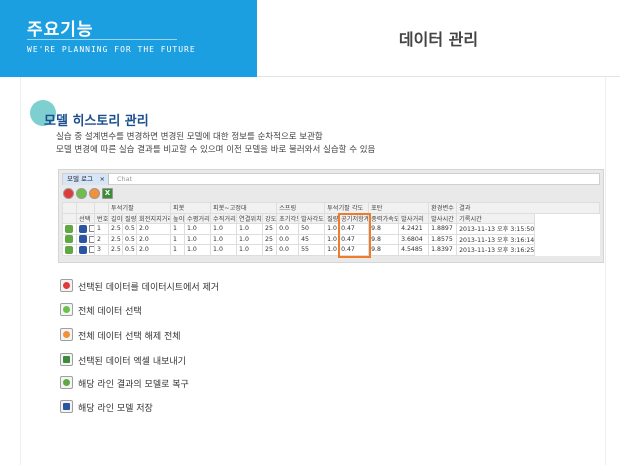 This screenshot has width=620, height=465. I want to click on table-cell: 2, so click(101, 239).